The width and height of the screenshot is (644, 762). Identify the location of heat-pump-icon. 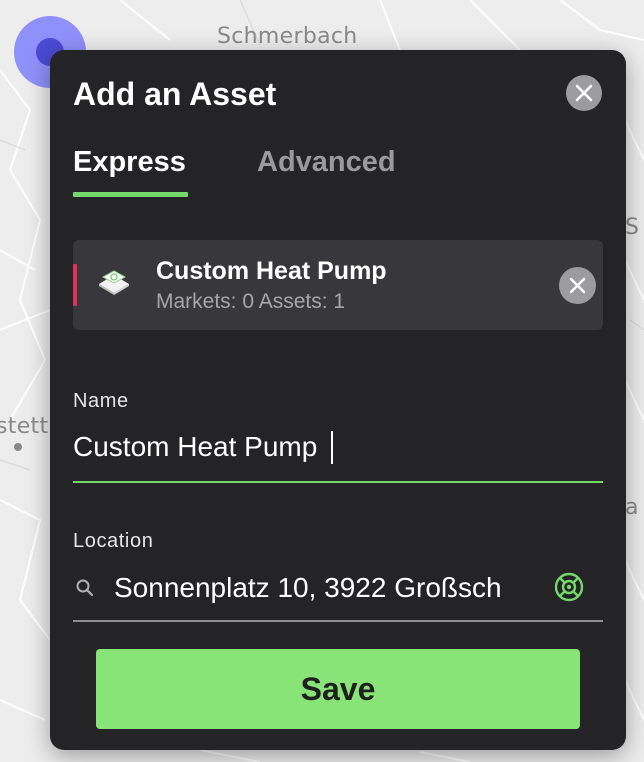
(114, 282).